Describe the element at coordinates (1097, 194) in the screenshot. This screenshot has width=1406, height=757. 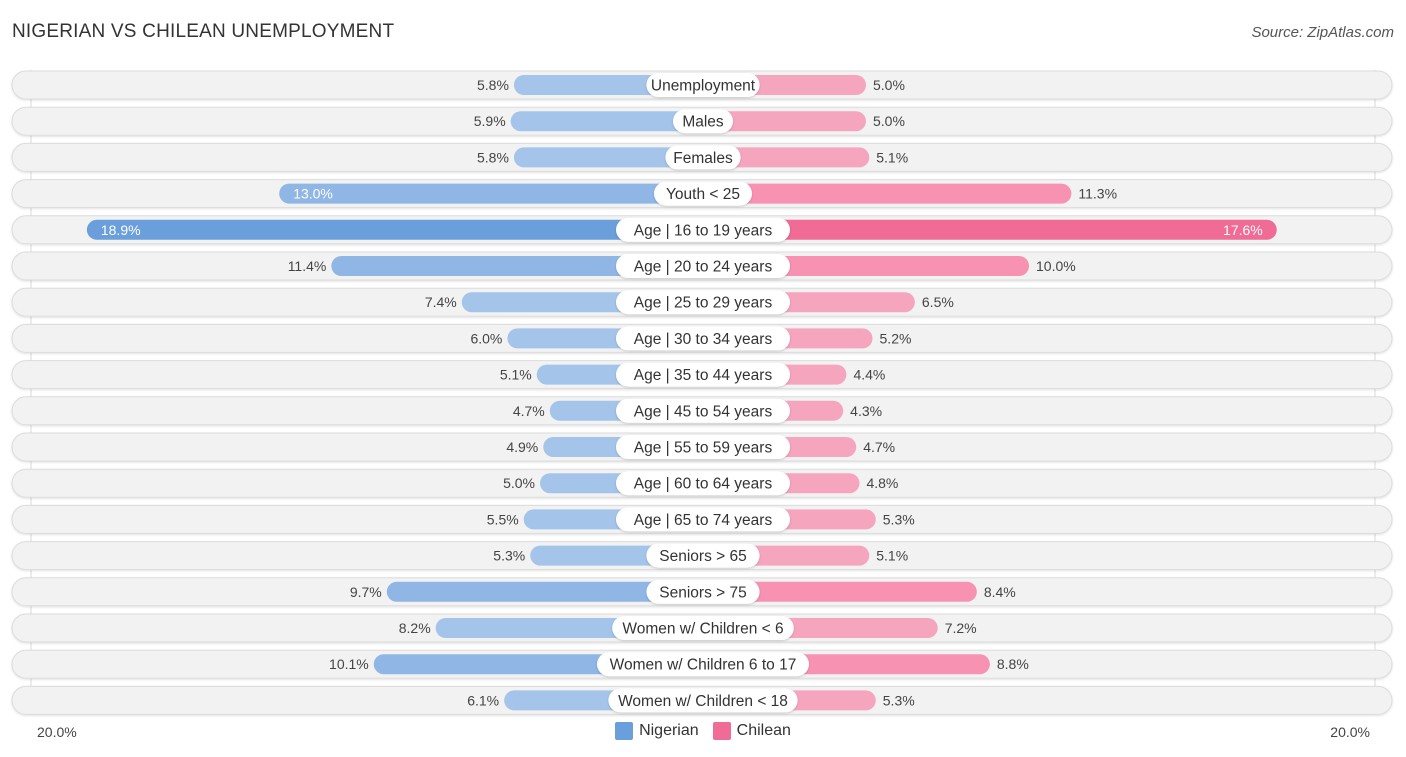
I see `value-label-chilean: 11.3%` at that location.